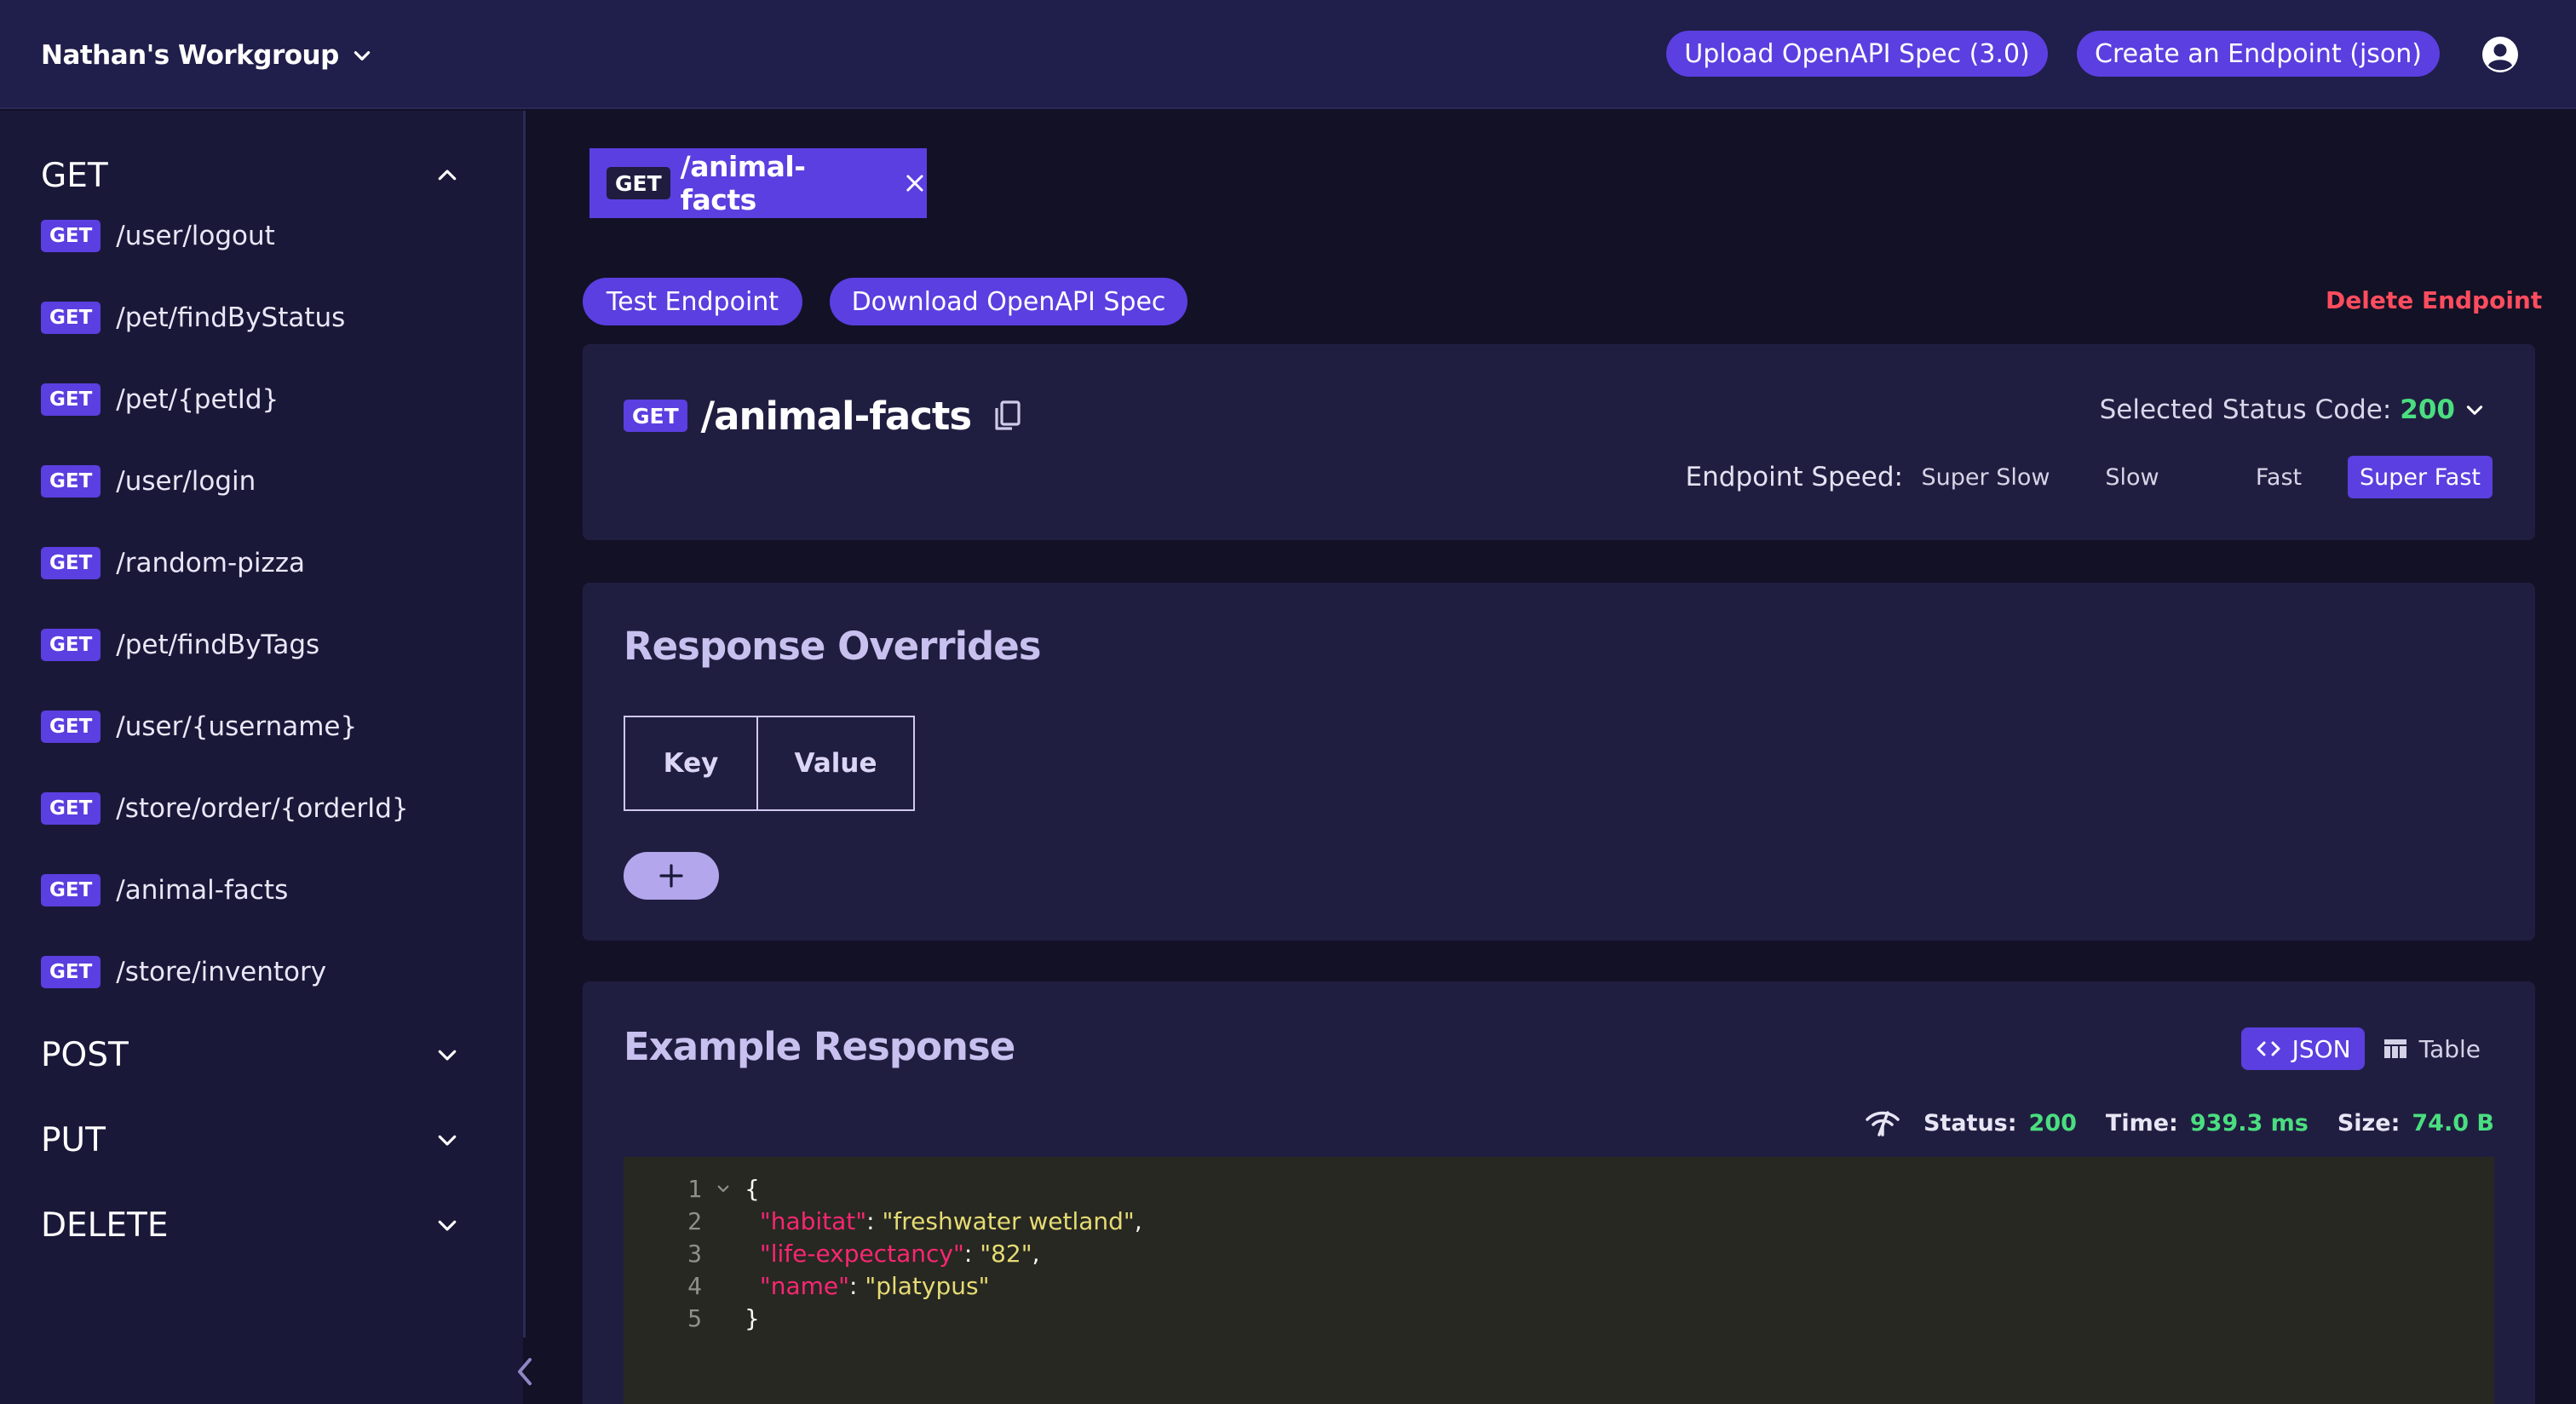  I want to click on sidebar-item-label: /store/inventory, so click(222, 972).